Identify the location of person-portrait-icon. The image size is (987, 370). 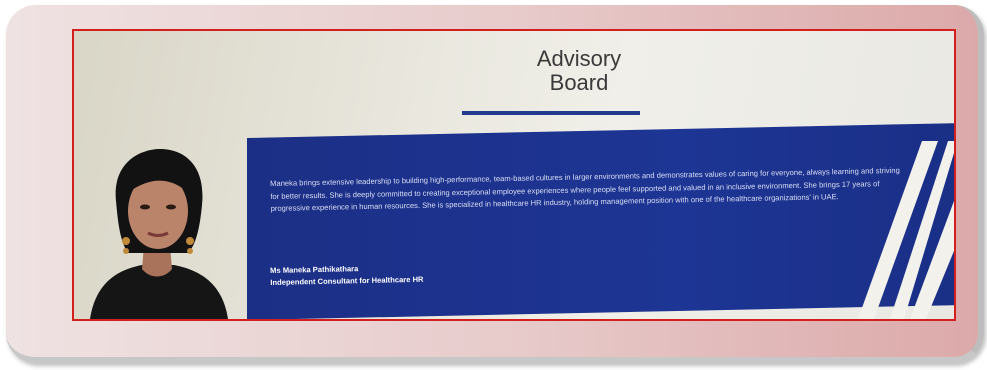
(159, 234).